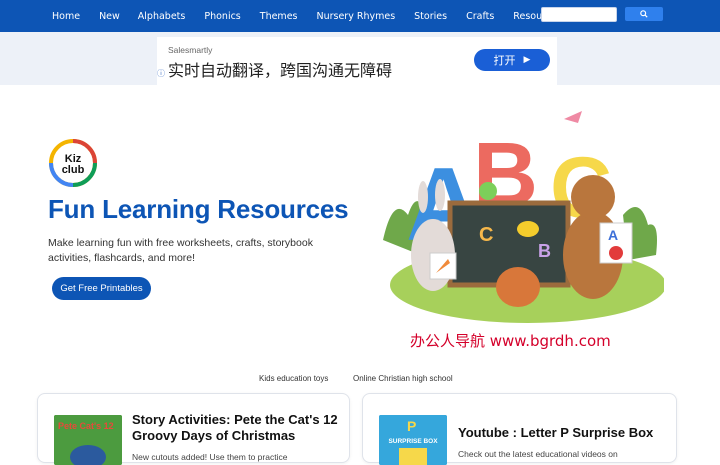  What do you see at coordinates (279, 16) in the screenshot?
I see `nav-item-themes: Themes` at bounding box center [279, 16].